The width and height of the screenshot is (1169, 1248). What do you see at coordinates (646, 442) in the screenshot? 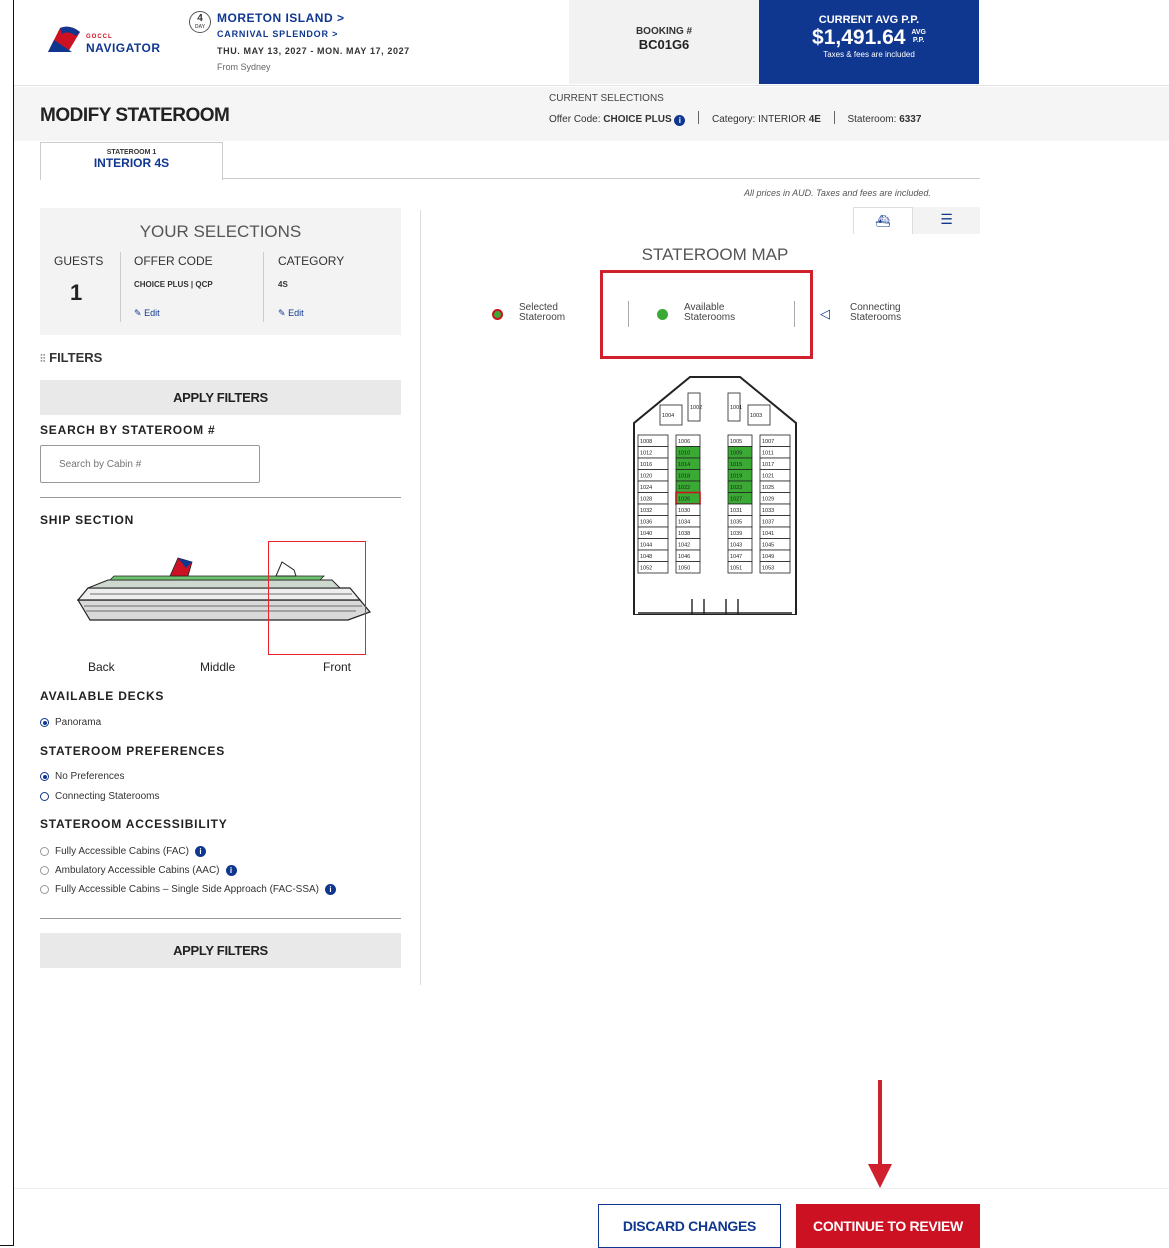
I see `cabin-number: 1008` at bounding box center [646, 442].